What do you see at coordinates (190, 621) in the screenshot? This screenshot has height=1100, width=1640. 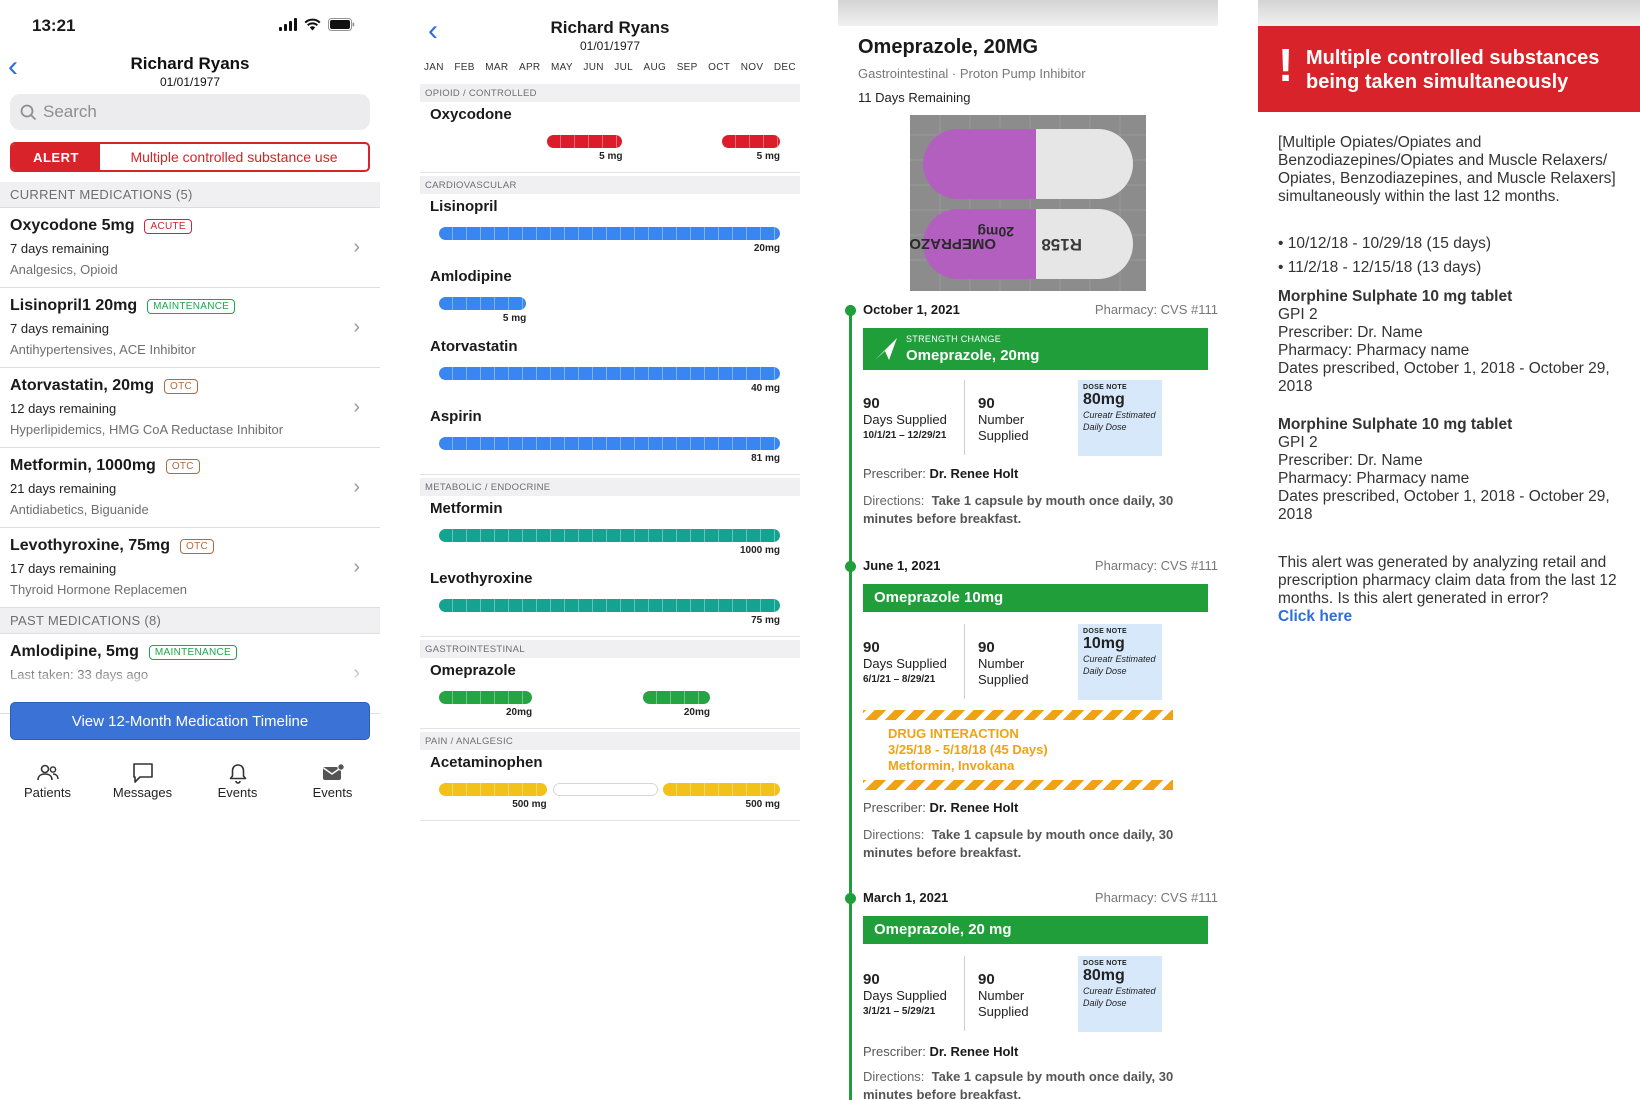 I see `past-medications-header: PAST MEDICATIONS (8)` at bounding box center [190, 621].